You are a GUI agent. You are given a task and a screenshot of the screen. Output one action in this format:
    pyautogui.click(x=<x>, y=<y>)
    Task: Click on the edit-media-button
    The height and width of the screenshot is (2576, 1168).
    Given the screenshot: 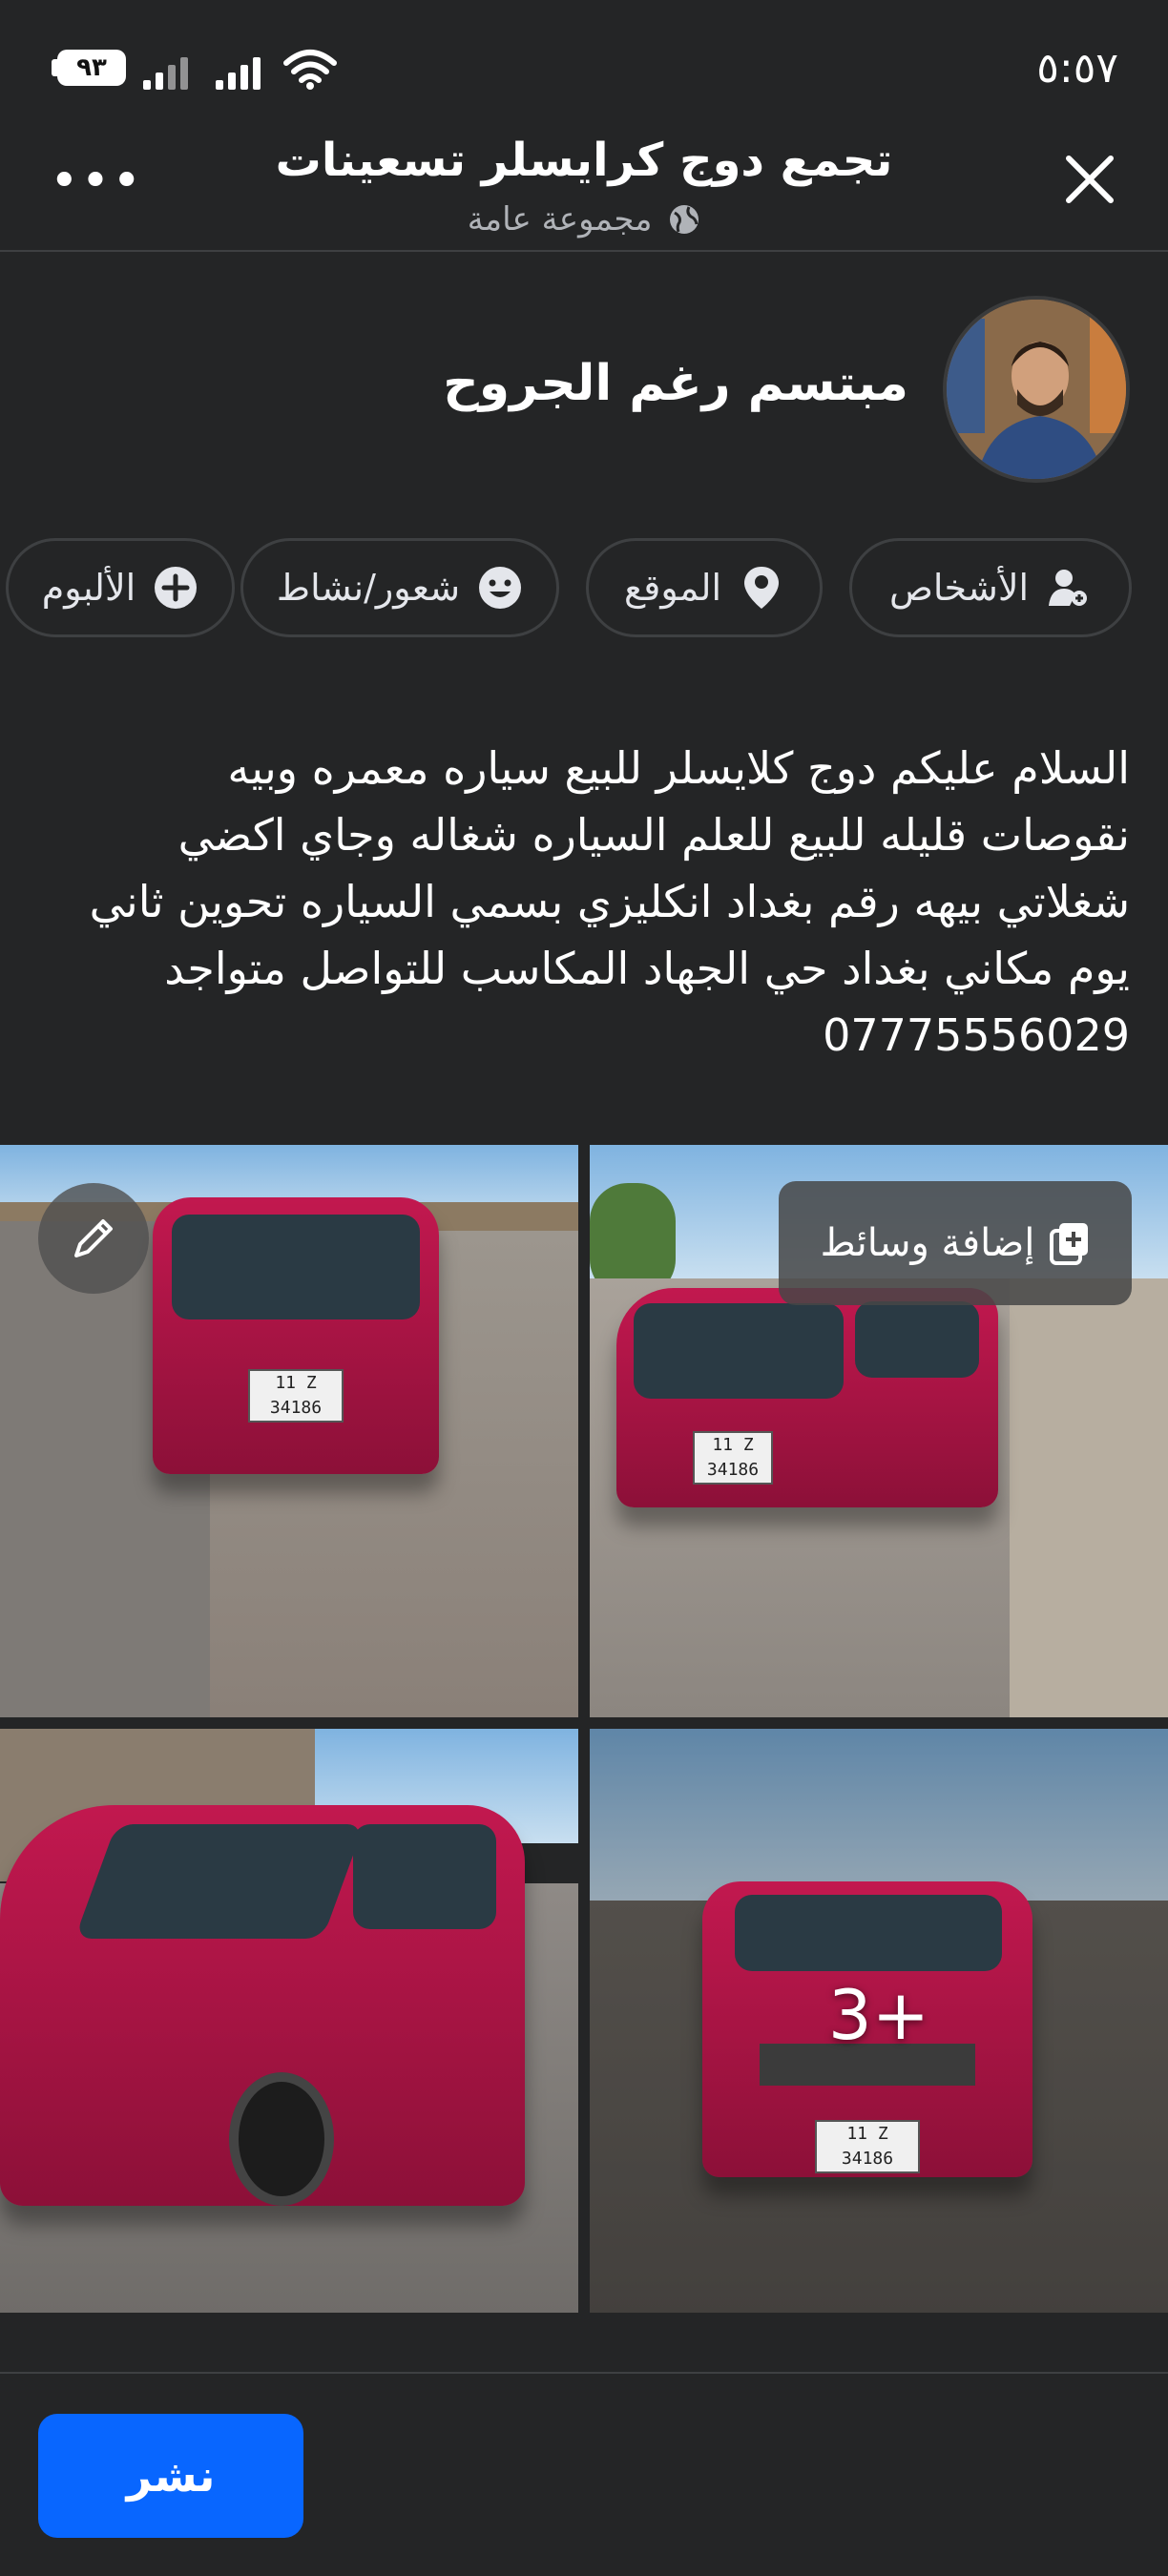 What is the action you would take?
    pyautogui.click(x=93, y=1238)
    